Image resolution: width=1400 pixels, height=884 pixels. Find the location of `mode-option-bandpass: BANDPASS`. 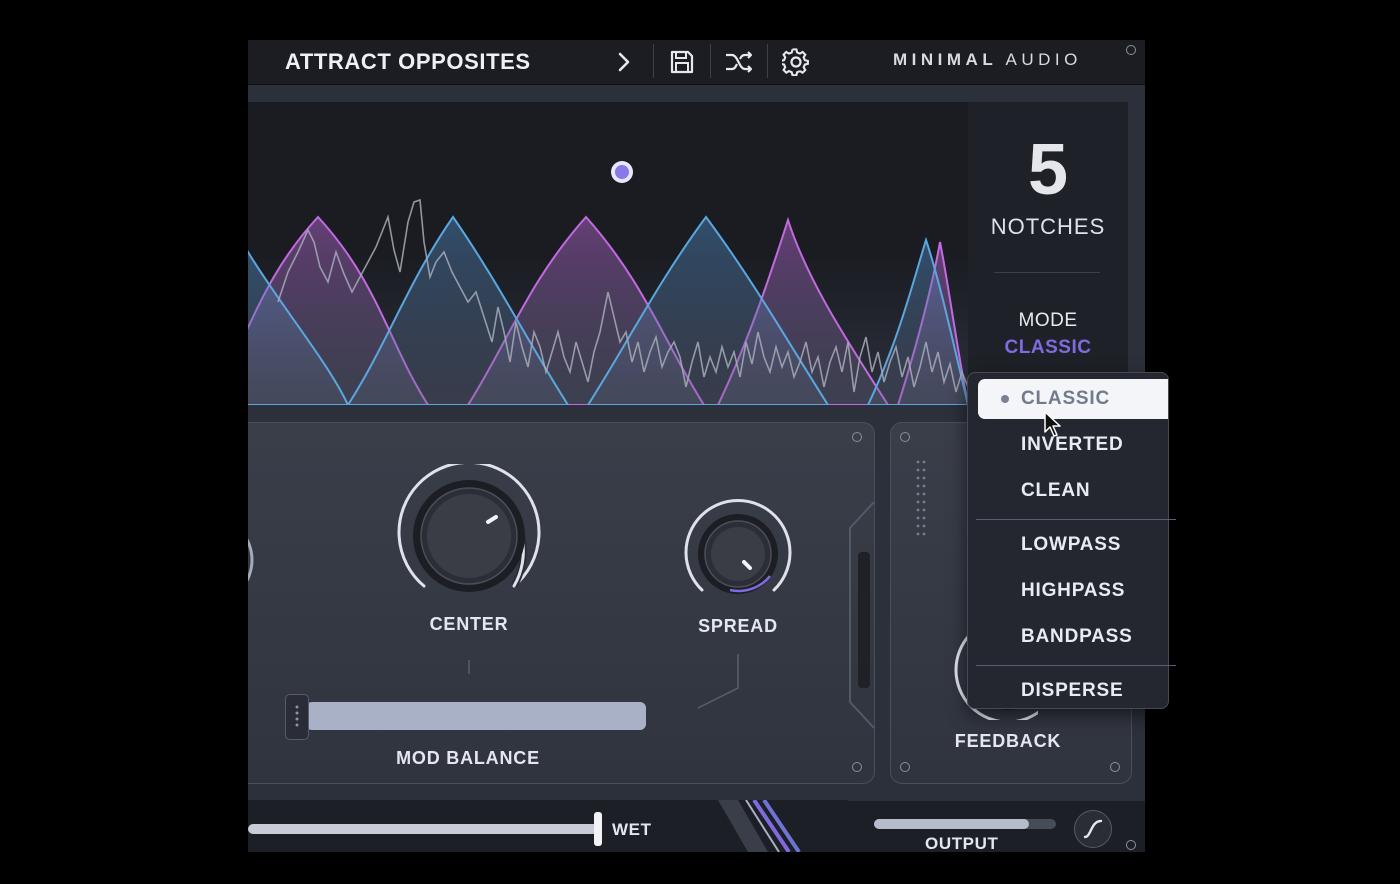

mode-option-bandpass: BANDPASS is located at coordinates (1073, 637).